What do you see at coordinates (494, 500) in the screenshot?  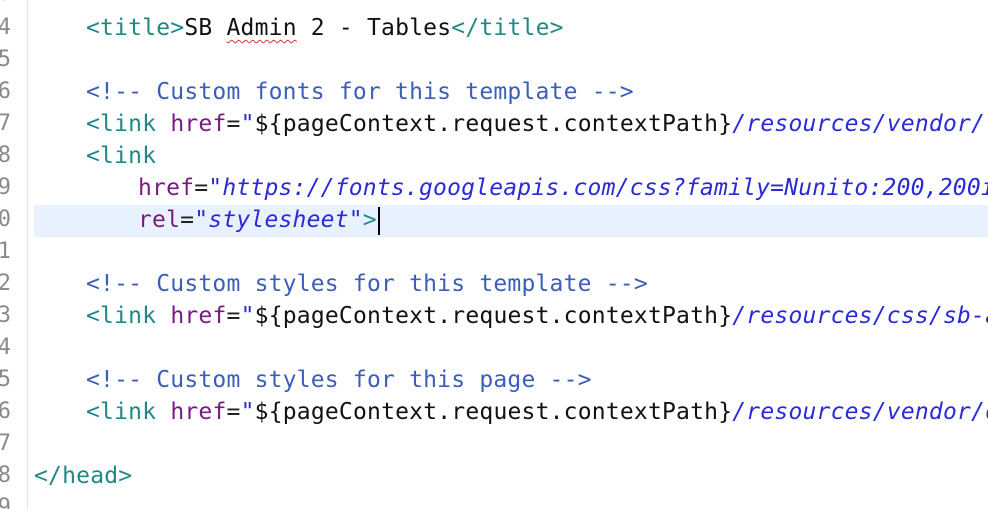 I see `code-line: 9` at bounding box center [494, 500].